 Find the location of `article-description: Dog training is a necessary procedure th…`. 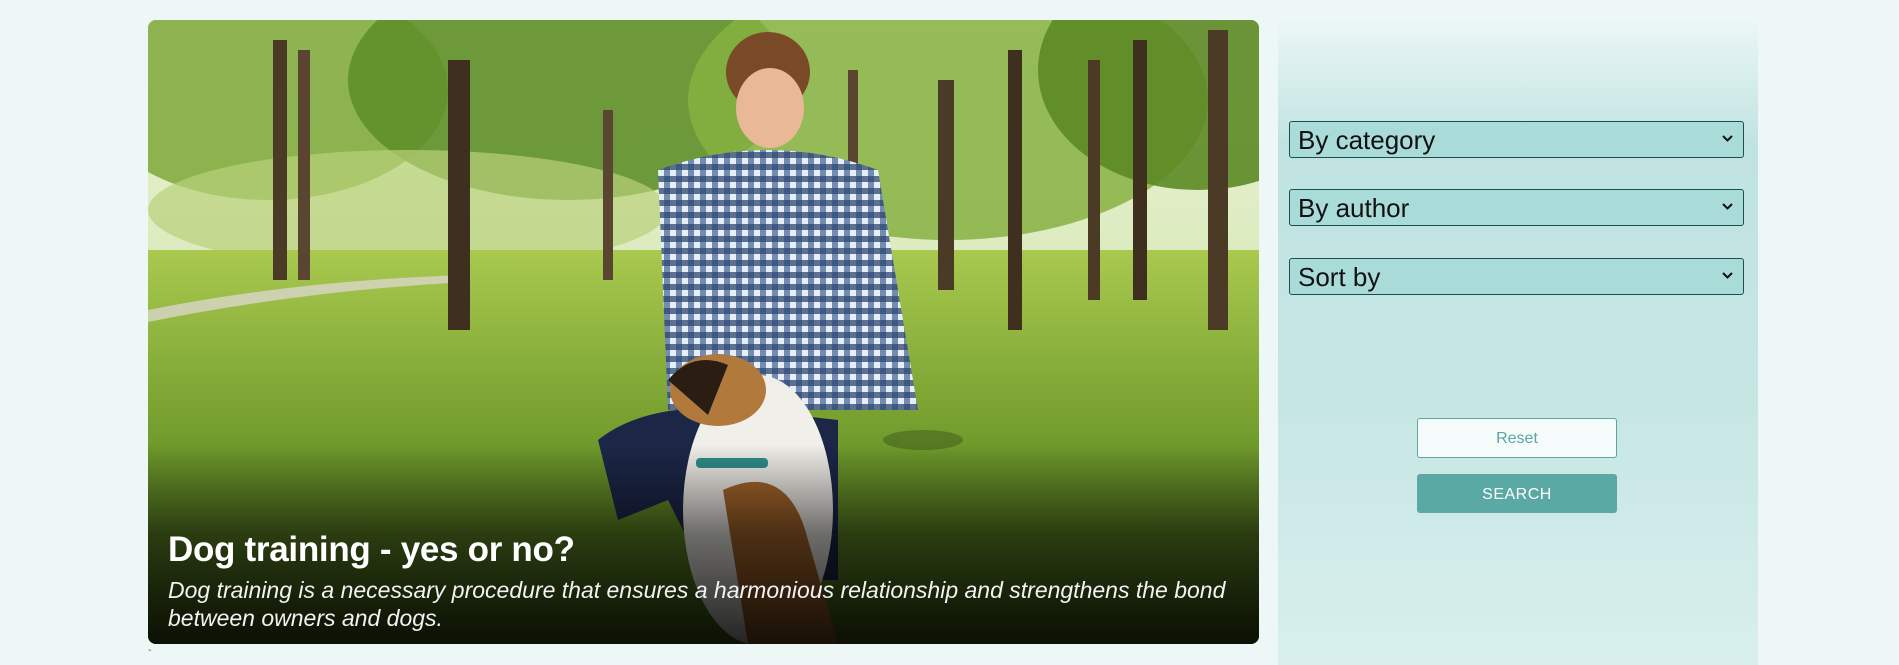

article-description: Dog training is a necessary procedure th… is located at coordinates (697, 604).